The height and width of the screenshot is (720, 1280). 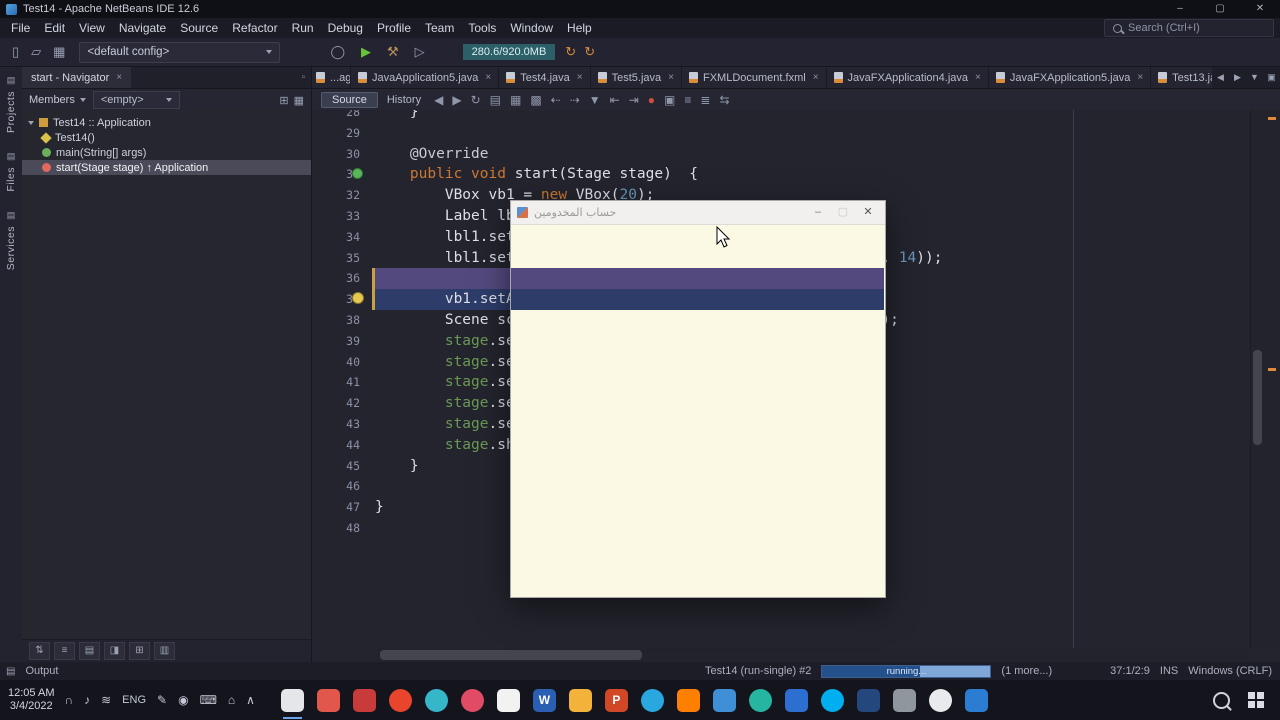 I want to click on tab-list-icon: ▼, so click(x=1254, y=77).